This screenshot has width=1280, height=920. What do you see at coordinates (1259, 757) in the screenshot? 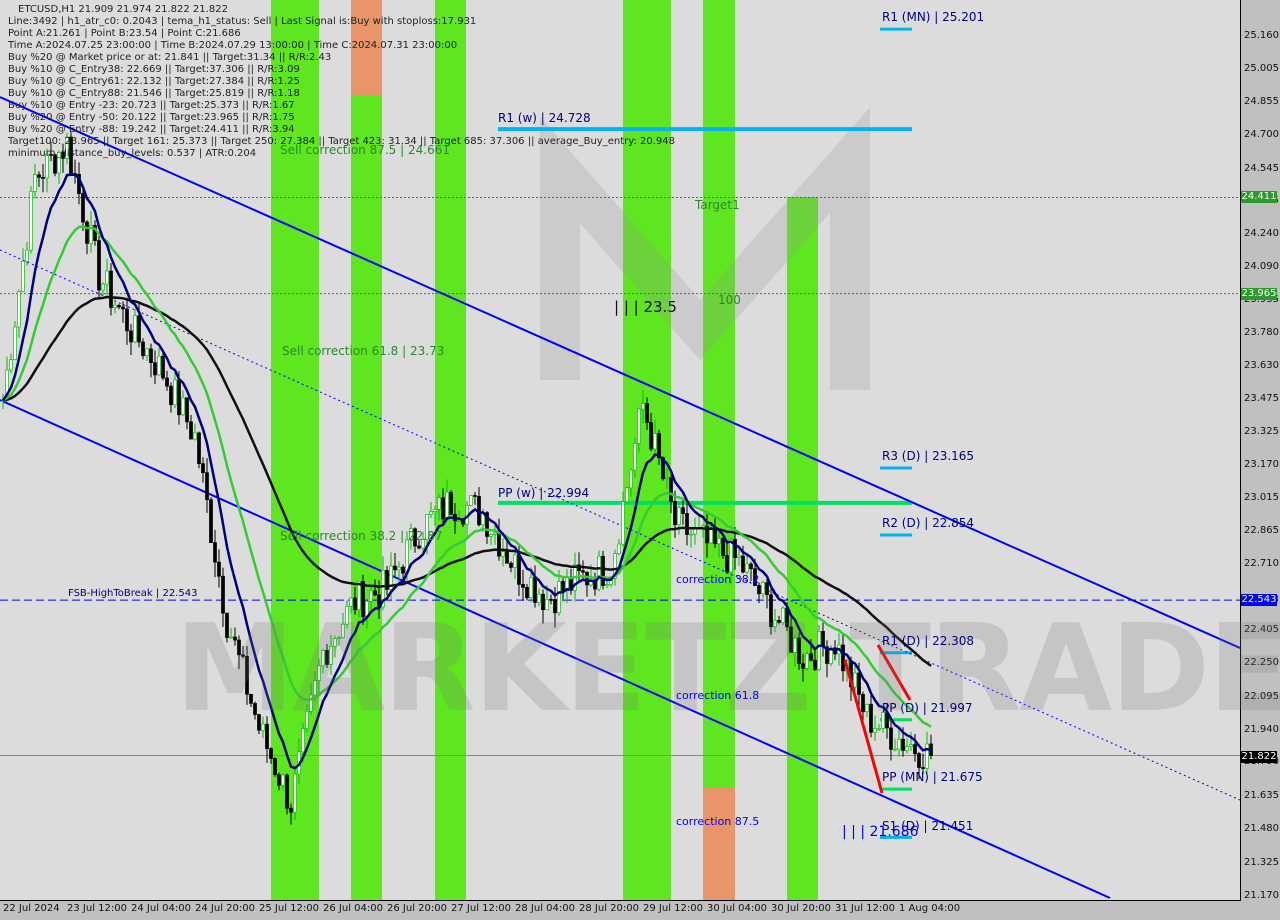
I see `current-price-badge: 21.822` at bounding box center [1259, 757].